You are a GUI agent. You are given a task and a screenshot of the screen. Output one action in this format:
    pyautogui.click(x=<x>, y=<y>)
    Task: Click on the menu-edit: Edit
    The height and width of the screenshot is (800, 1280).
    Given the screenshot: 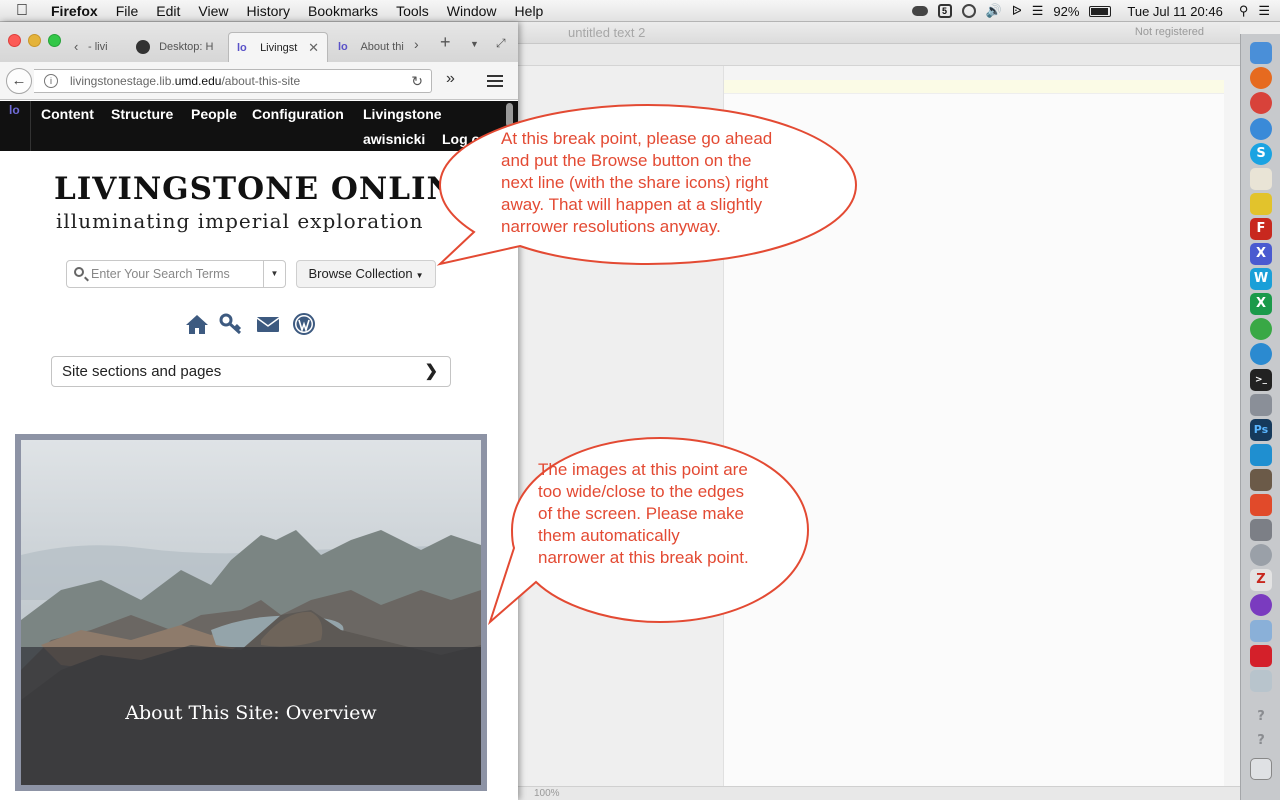 What is the action you would take?
    pyautogui.click(x=168, y=11)
    